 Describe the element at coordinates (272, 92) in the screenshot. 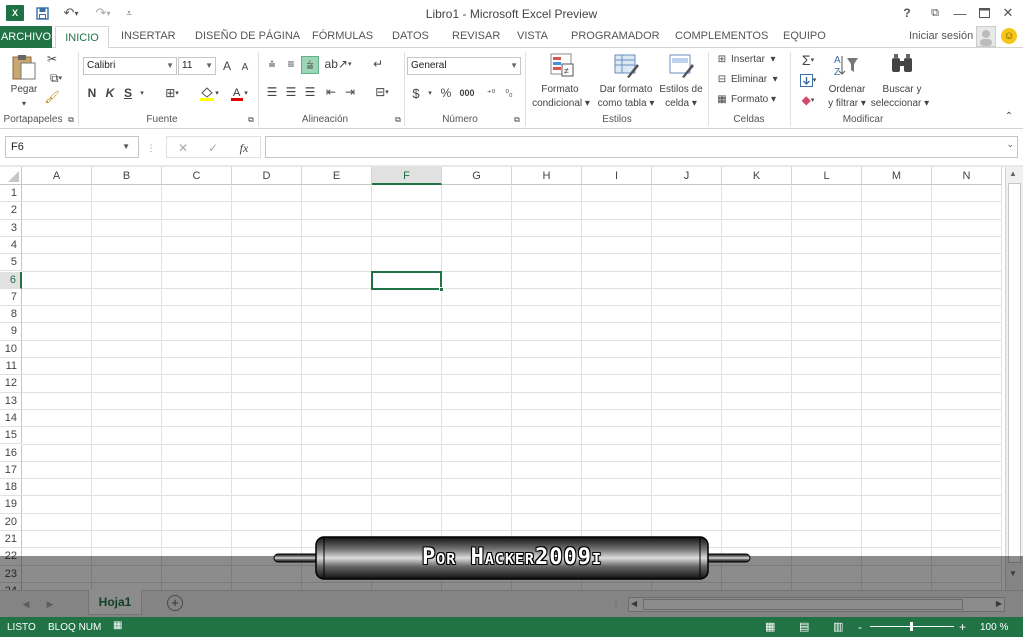

I see `align-left-icon: ☰` at that location.